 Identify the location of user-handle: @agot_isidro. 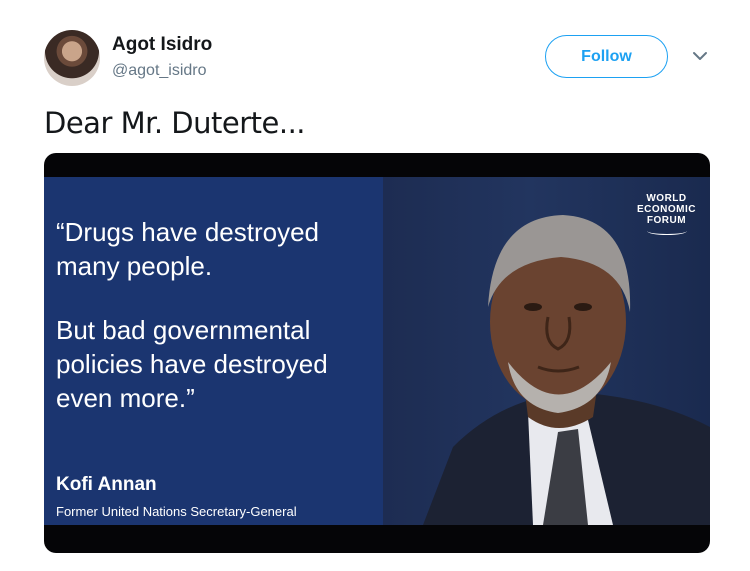
(159, 71).